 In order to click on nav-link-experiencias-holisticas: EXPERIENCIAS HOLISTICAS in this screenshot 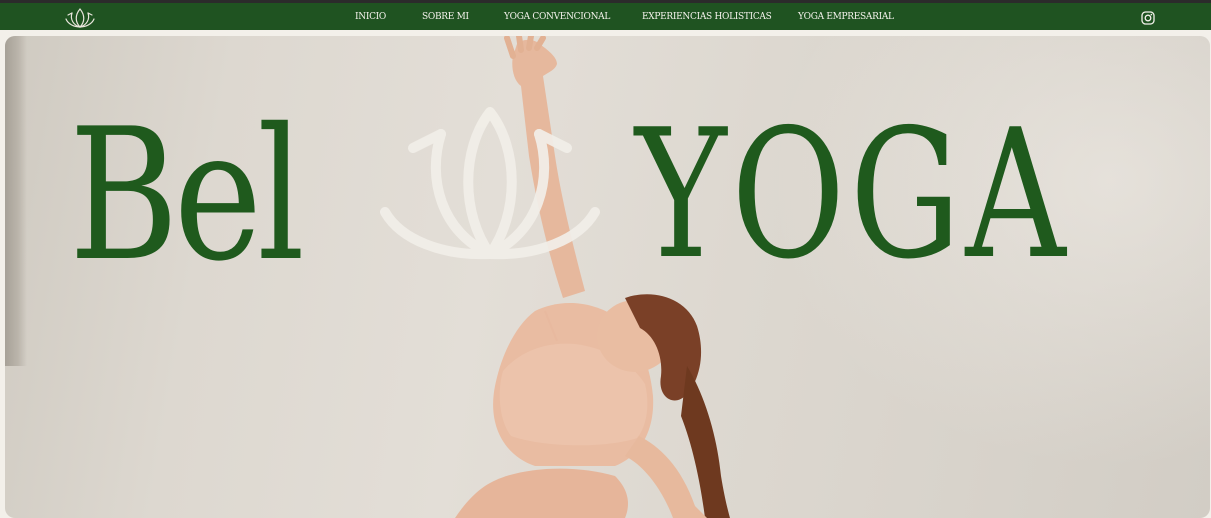, I will do `click(707, 17)`.